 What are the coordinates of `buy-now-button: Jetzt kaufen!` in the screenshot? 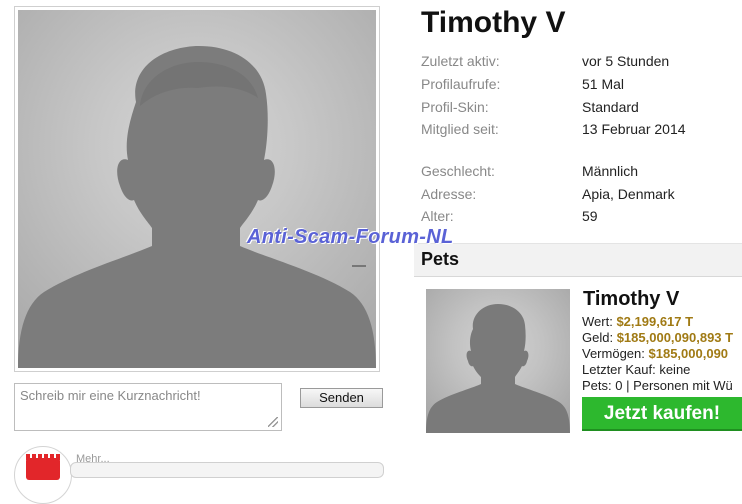 It's located at (662, 414).